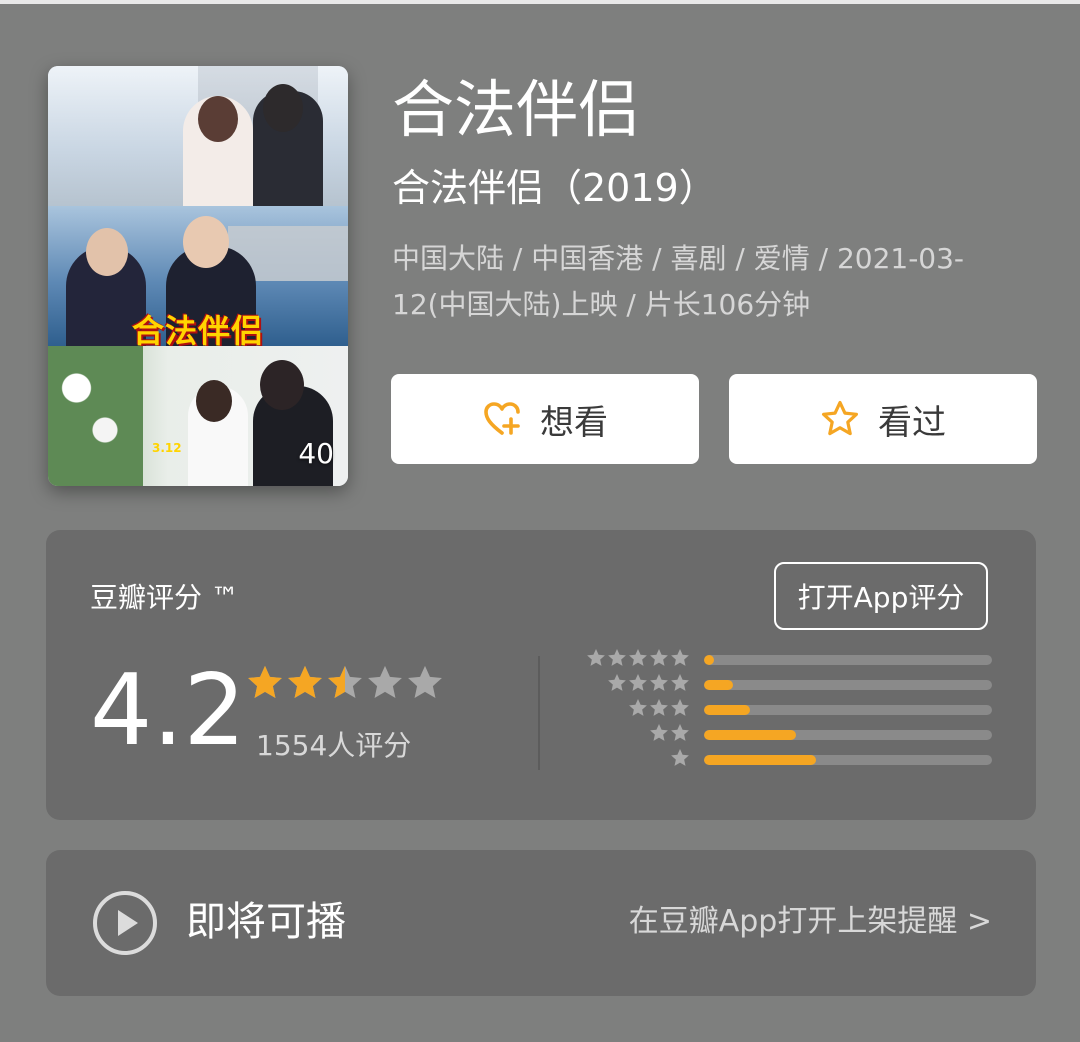 The width and height of the screenshot is (1080, 1042). I want to click on rating-votes: 1554人评分, so click(334, 745).